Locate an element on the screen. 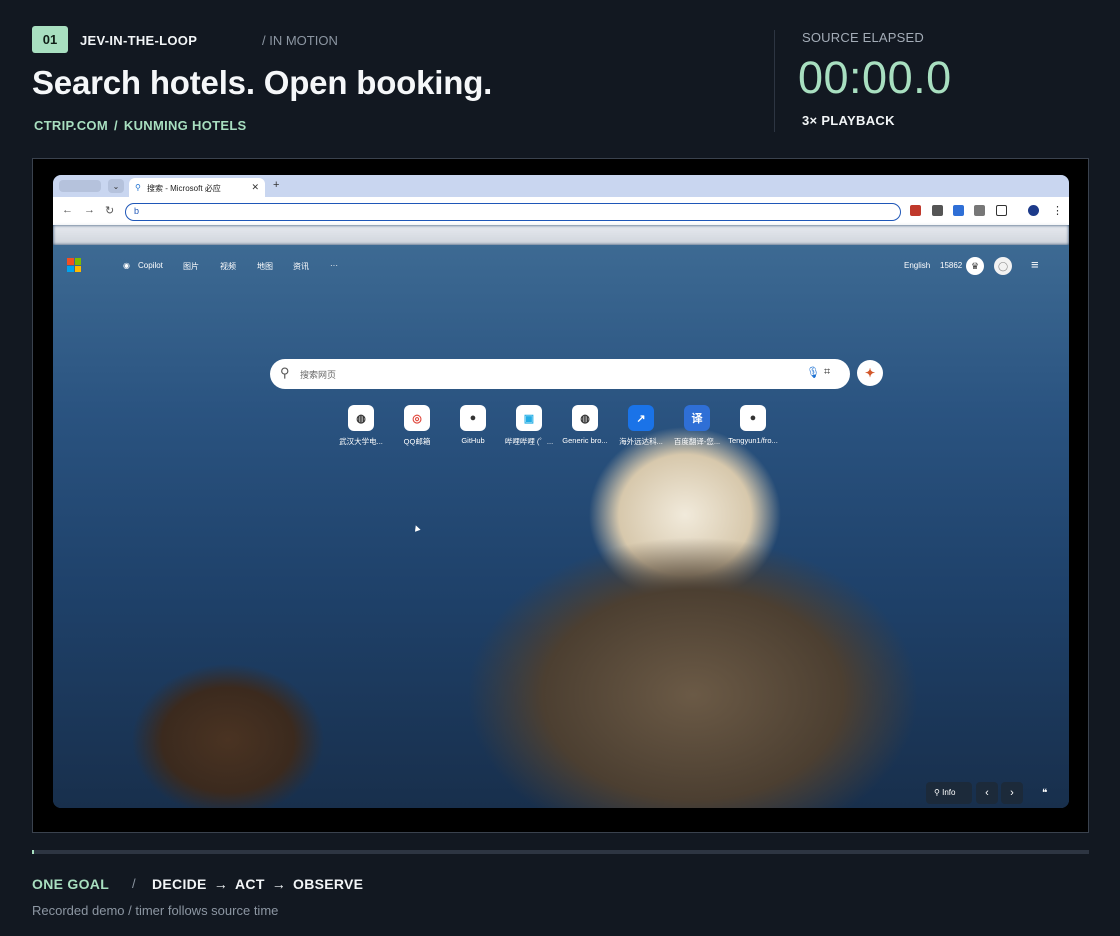  page-title: Search hotels. Open booking. is located at coordinates (262, 82).